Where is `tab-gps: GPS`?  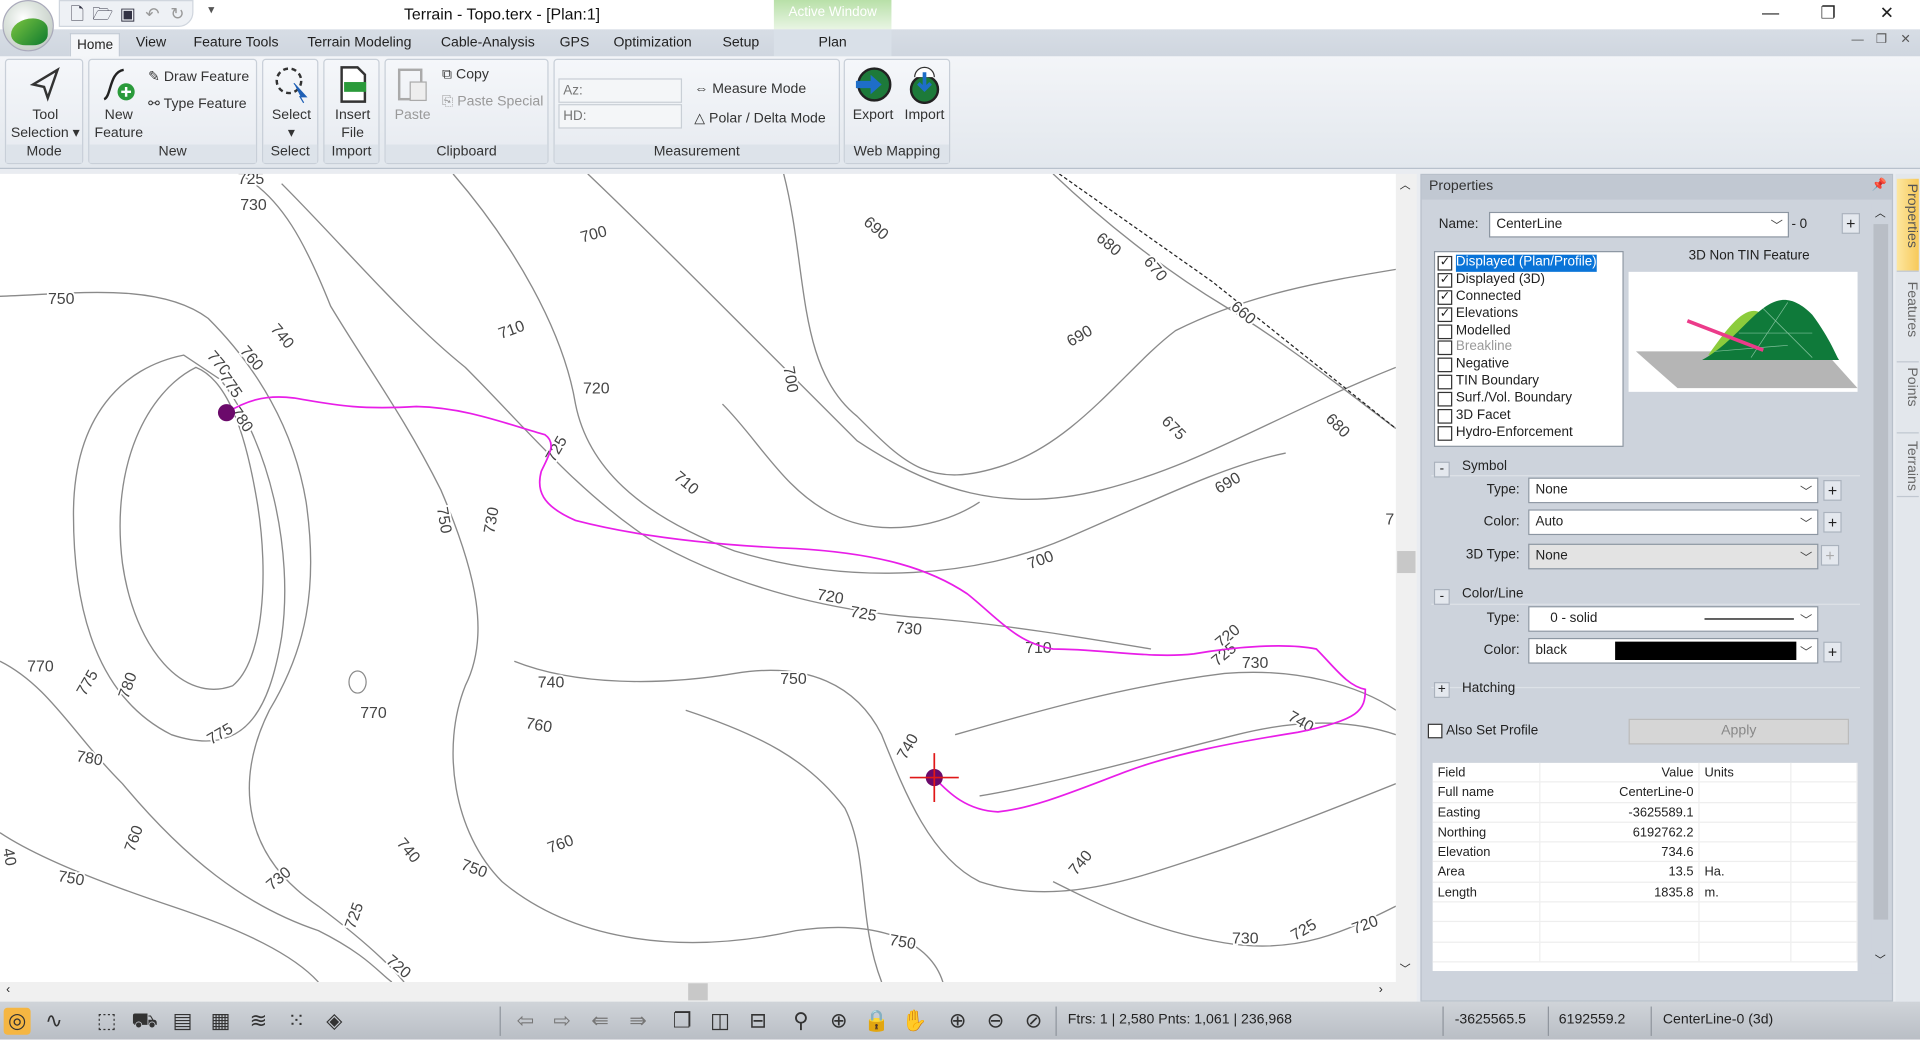
tab-gps: GPS is located at coordinates (574, 44).